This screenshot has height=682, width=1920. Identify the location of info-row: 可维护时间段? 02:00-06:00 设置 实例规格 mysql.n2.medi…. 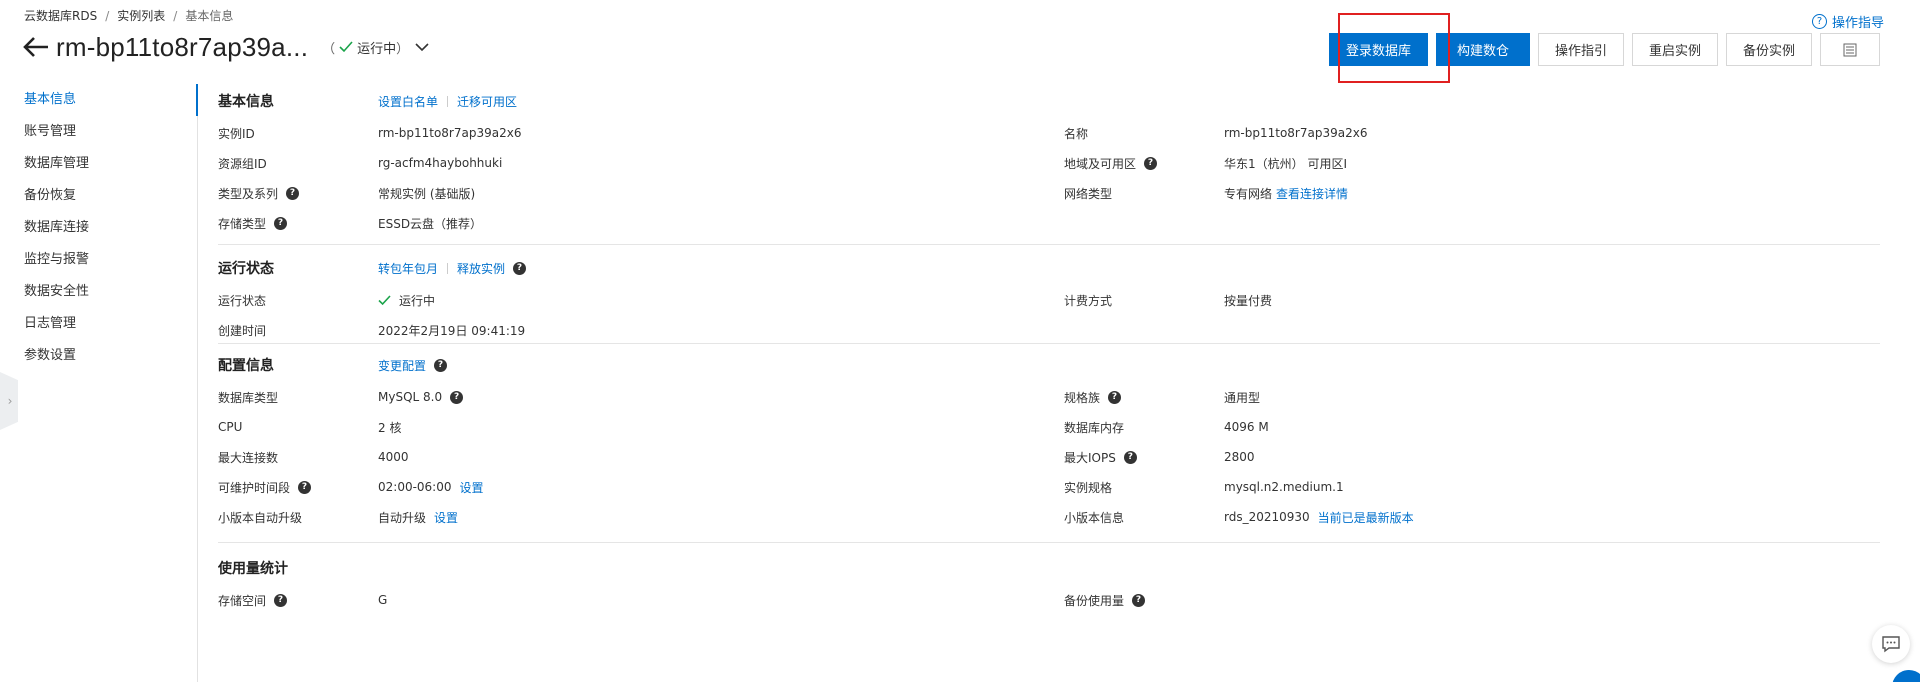
(781, 487).